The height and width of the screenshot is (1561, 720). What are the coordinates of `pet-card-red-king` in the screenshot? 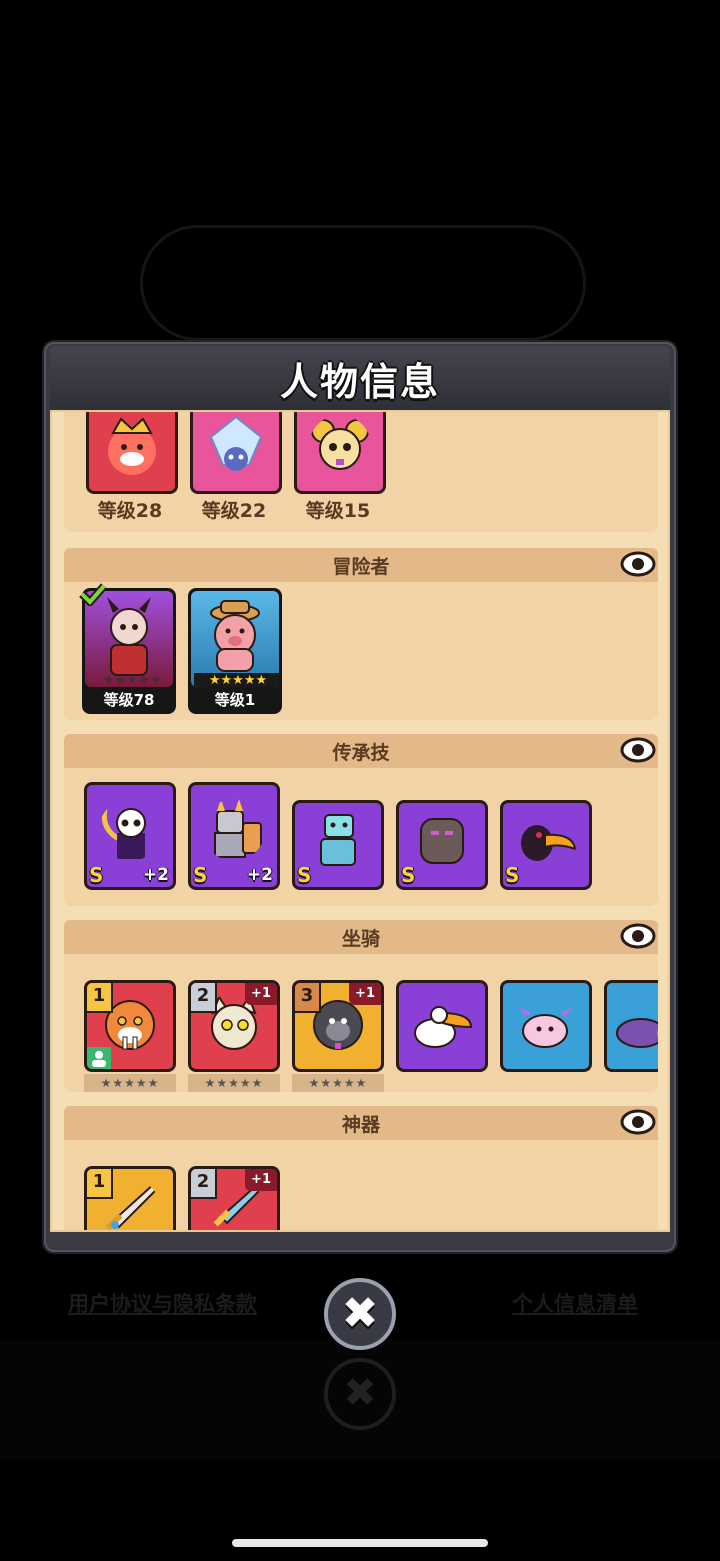 It's located at (132, 453).